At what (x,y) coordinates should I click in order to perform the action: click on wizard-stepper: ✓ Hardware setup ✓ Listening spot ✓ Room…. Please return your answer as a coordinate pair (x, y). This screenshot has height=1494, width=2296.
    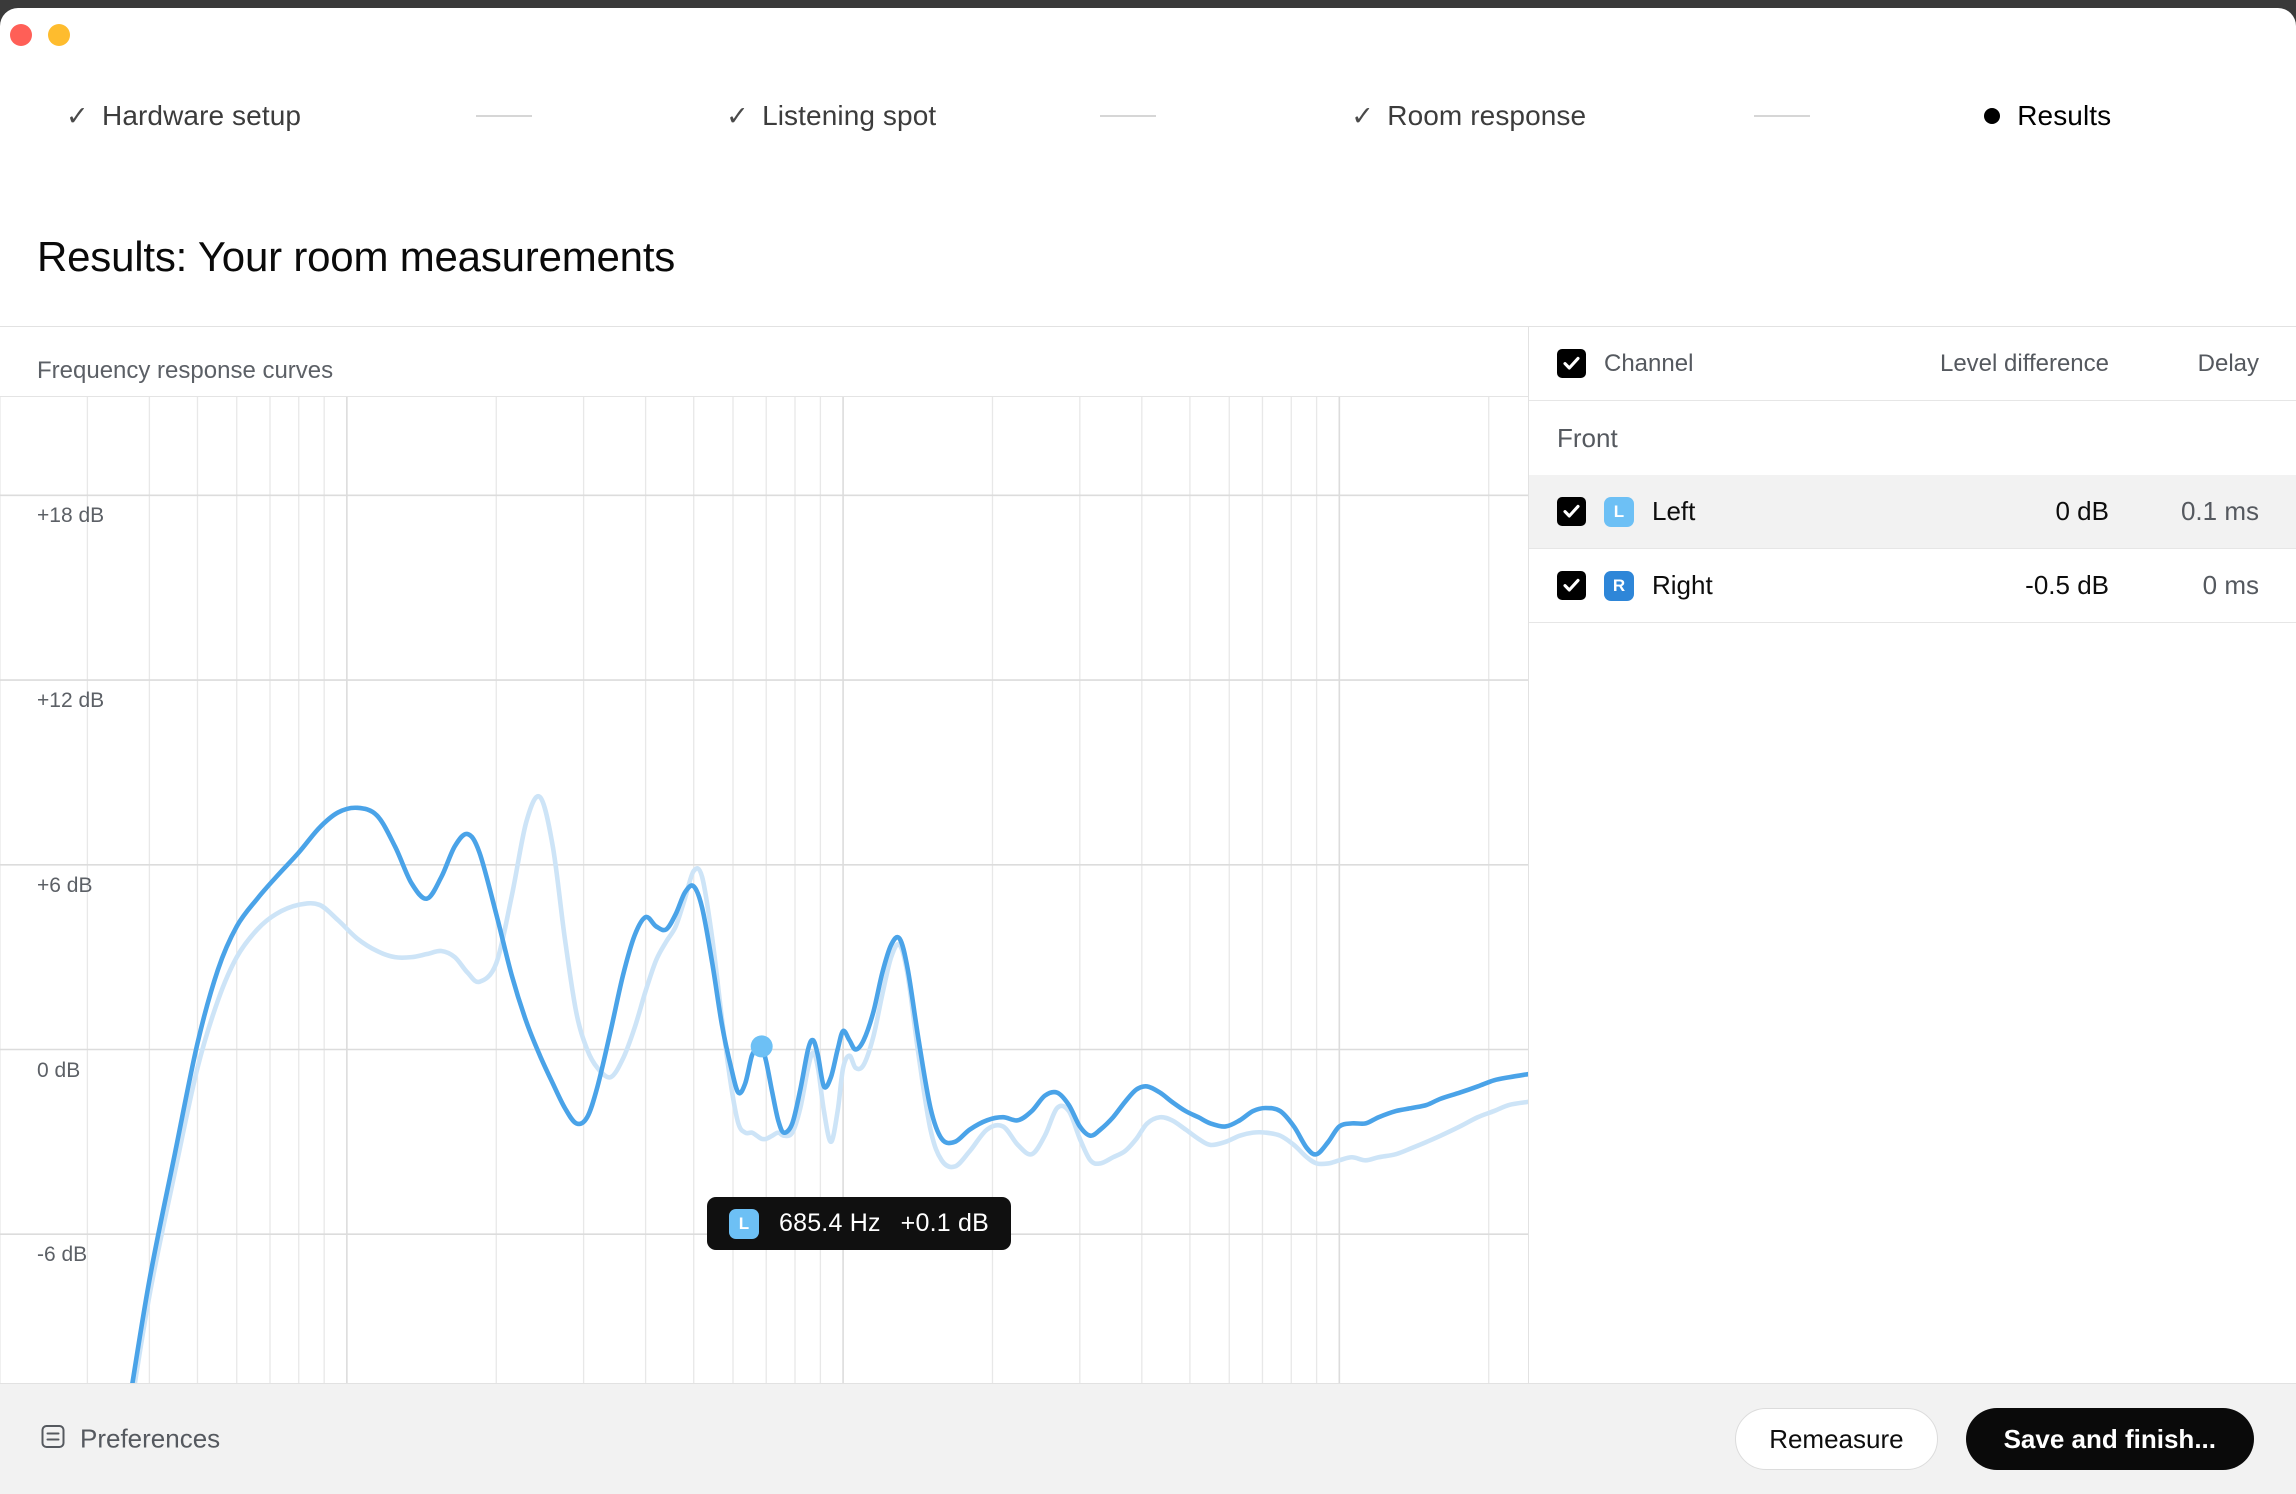
    Looking at the image, I should click on (1148, 116).